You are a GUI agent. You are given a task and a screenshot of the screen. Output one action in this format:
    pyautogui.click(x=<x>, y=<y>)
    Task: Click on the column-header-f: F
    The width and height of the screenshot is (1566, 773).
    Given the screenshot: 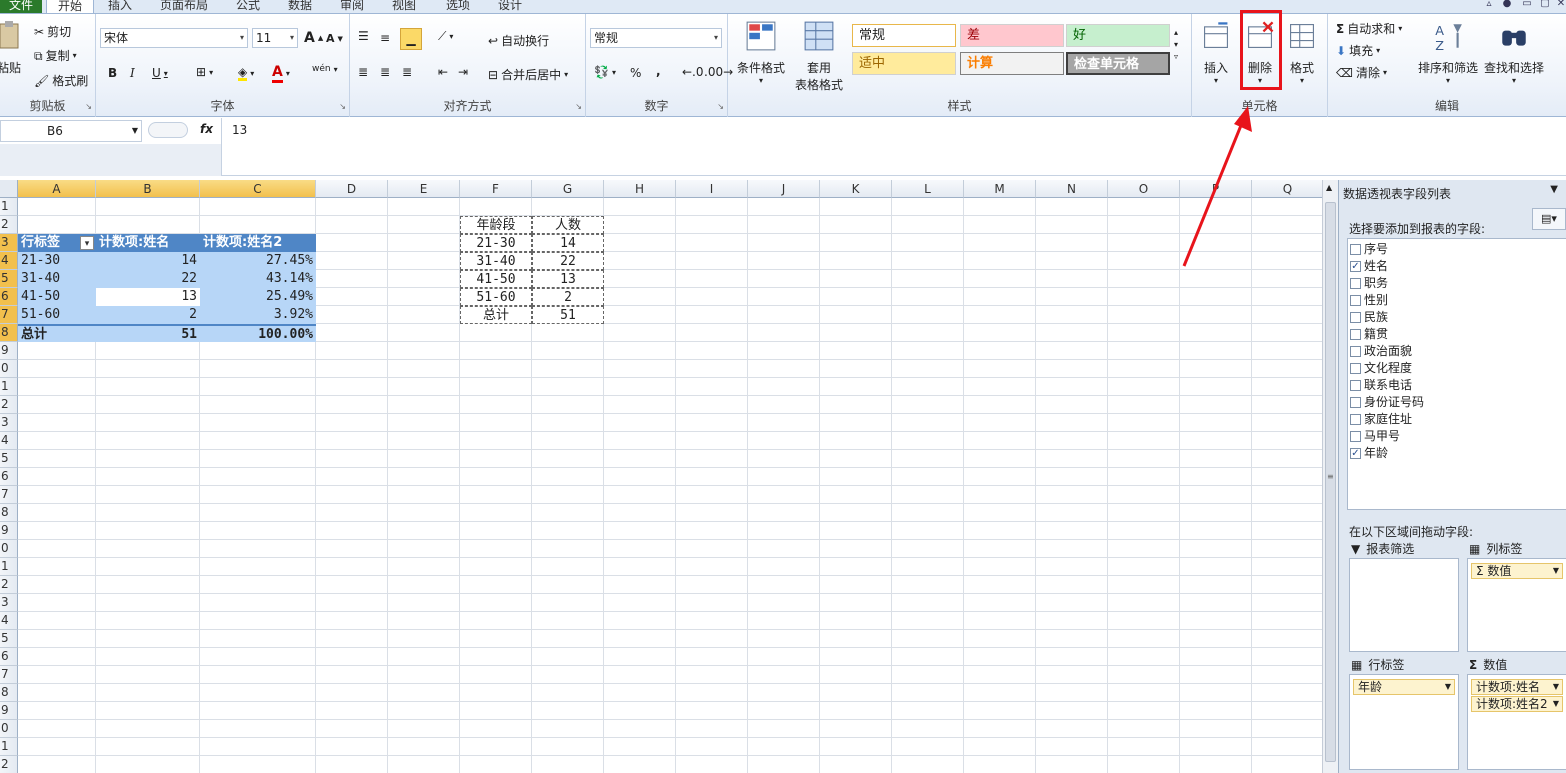 What is the action you would take?
    pyautogui.click(x=496, y=189)
    